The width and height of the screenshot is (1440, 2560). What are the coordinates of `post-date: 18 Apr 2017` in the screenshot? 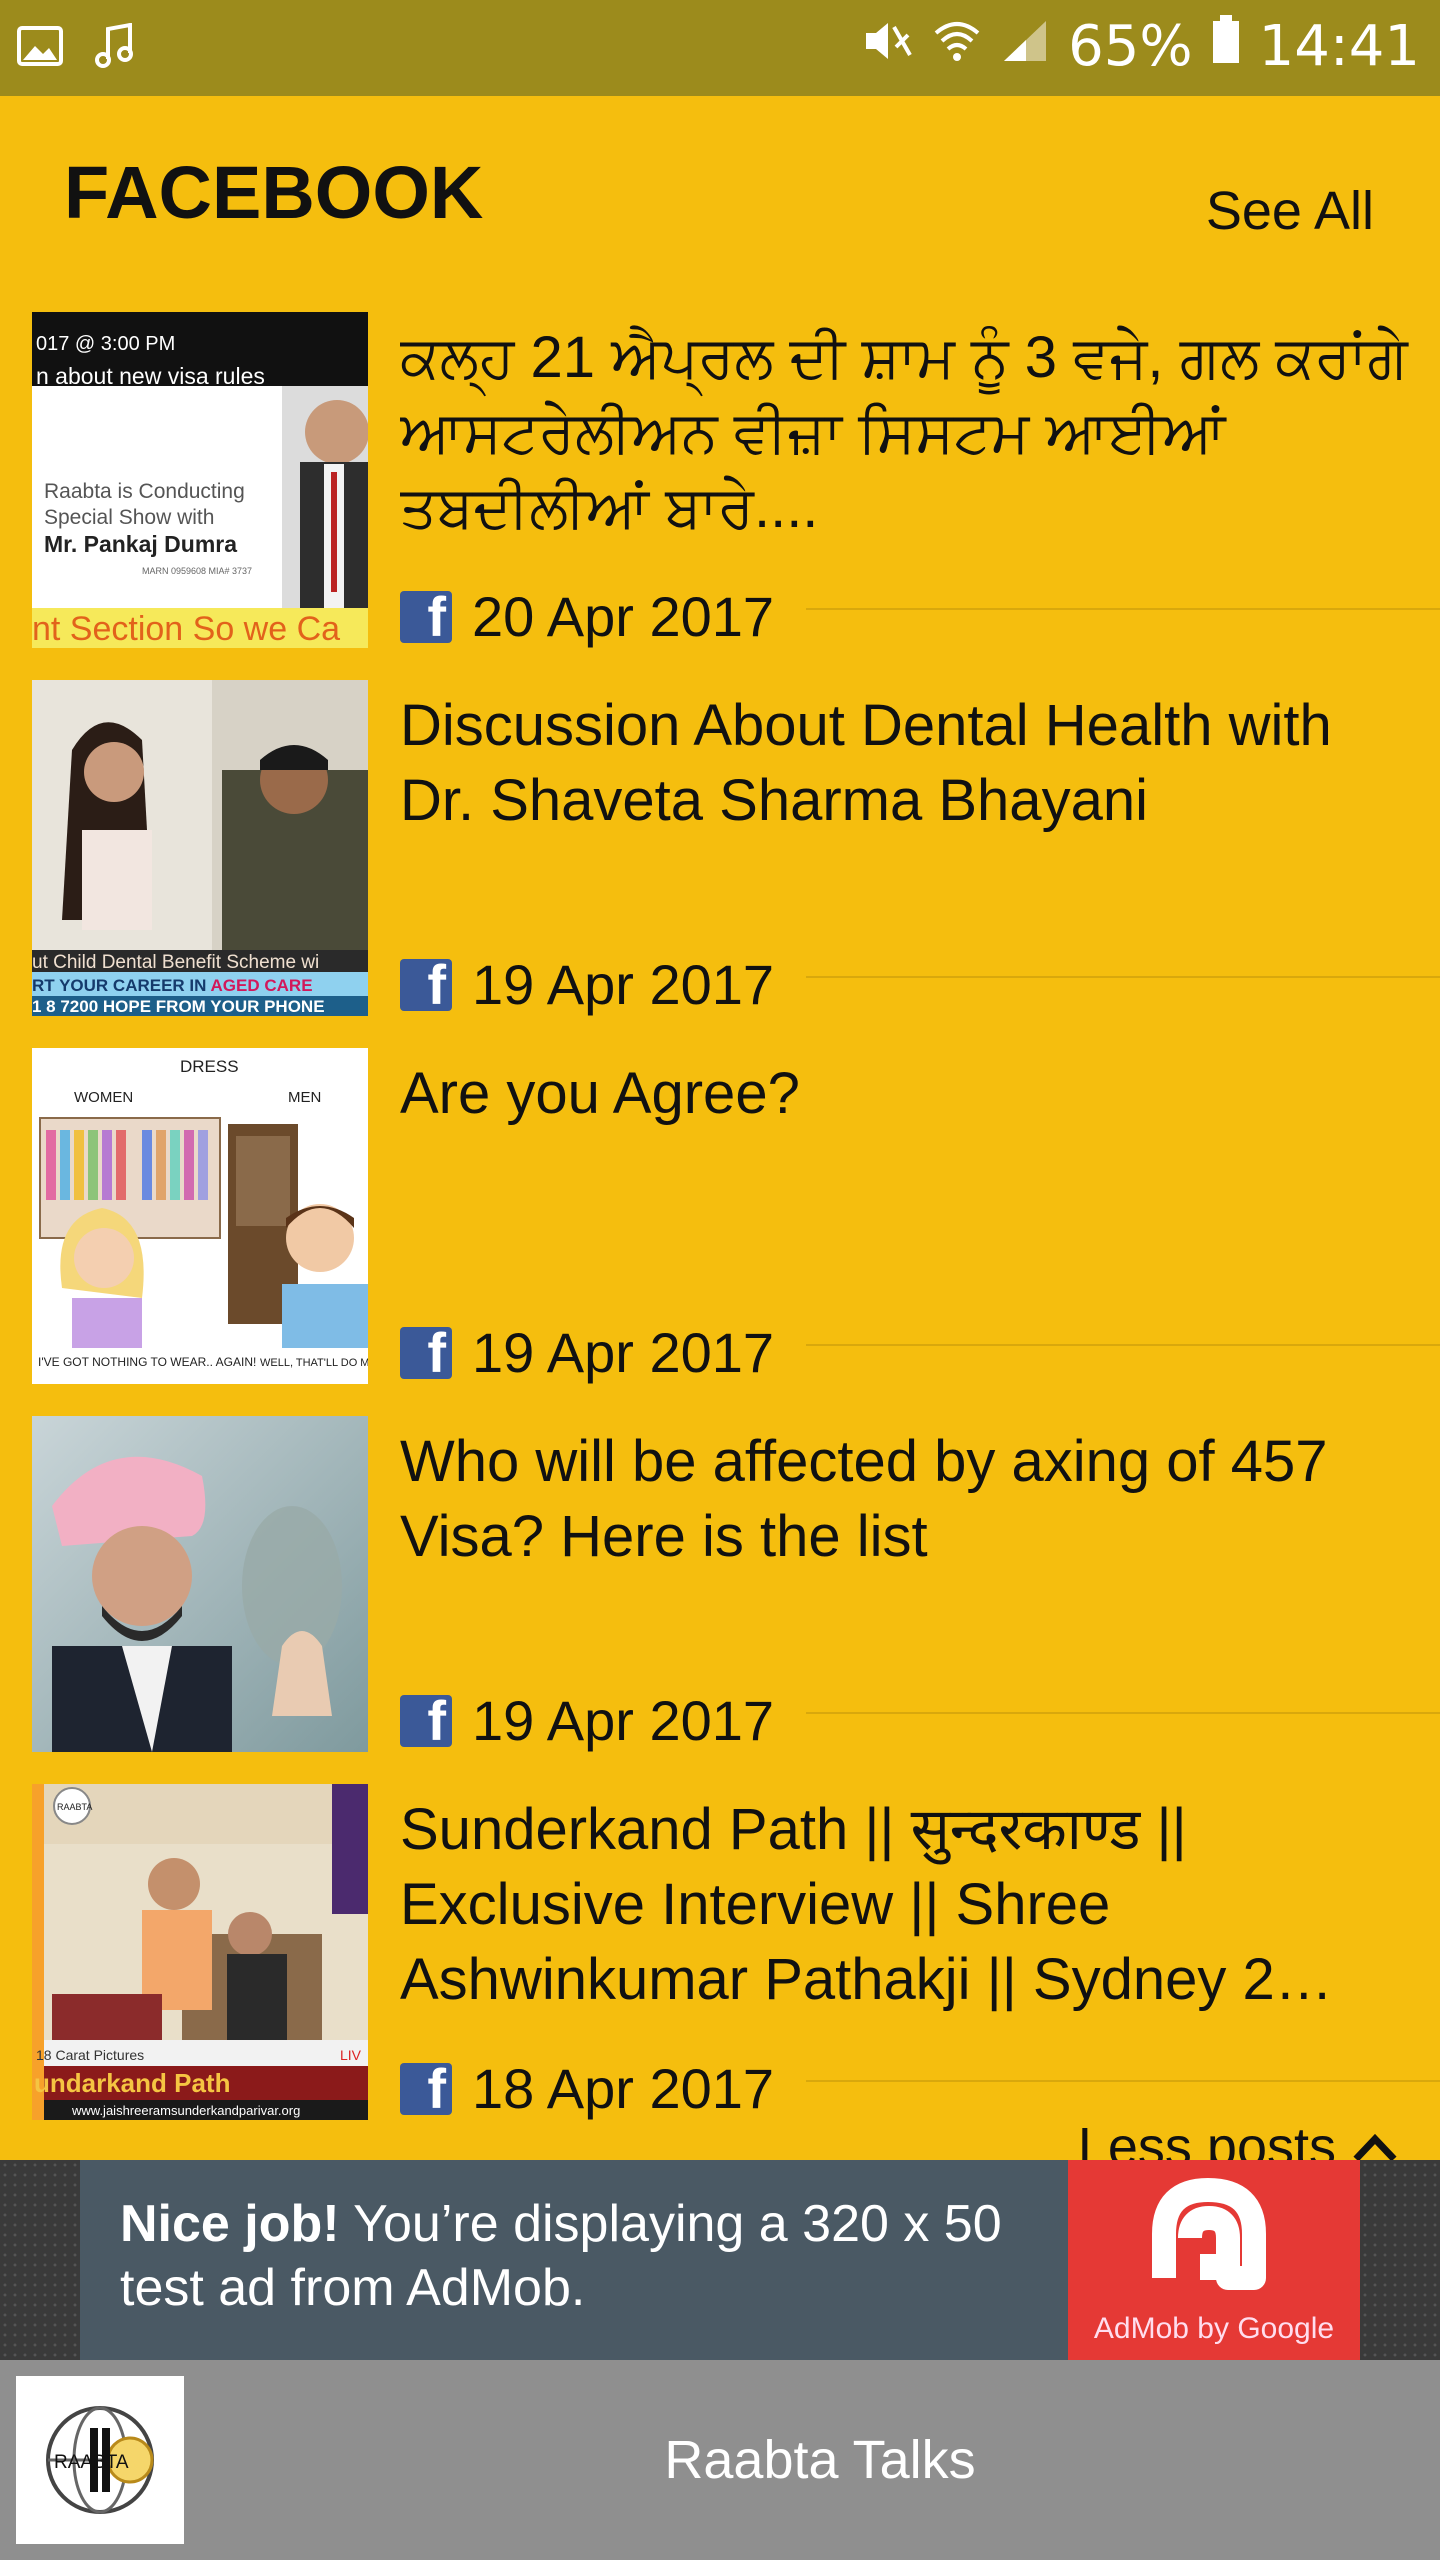 It's located at (623, 2088).